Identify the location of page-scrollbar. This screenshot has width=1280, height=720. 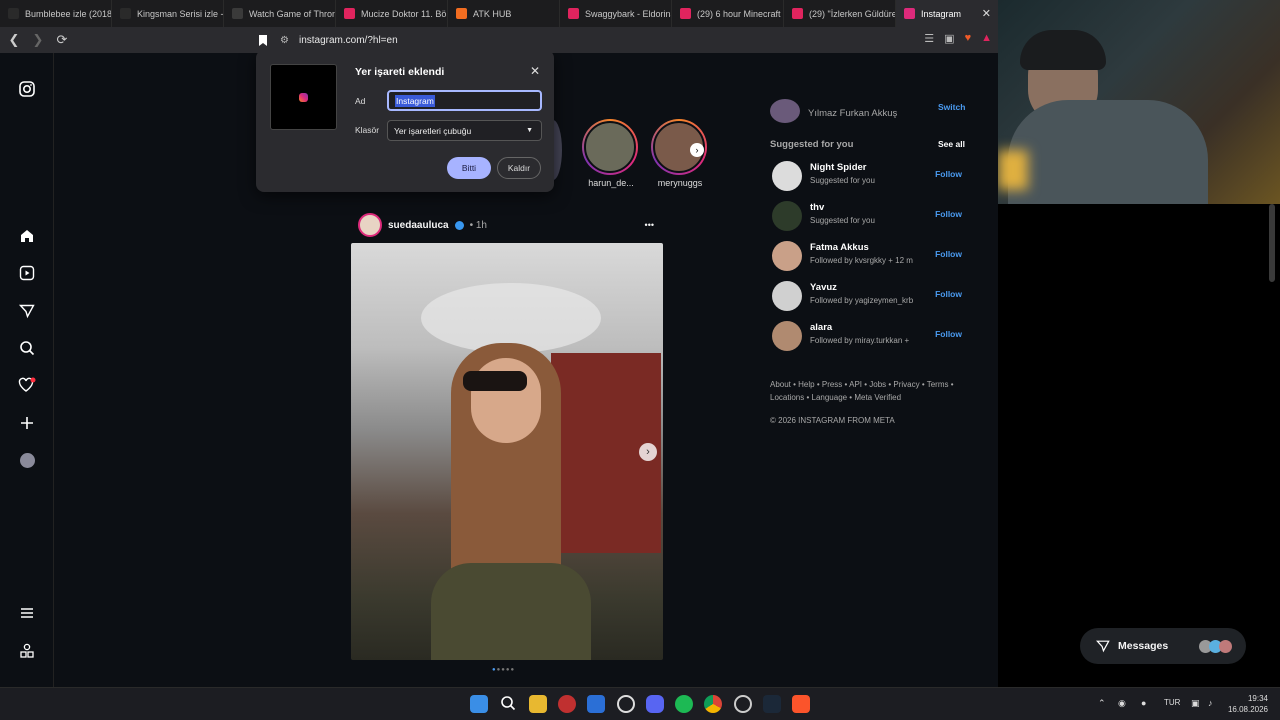
(1272, 243).